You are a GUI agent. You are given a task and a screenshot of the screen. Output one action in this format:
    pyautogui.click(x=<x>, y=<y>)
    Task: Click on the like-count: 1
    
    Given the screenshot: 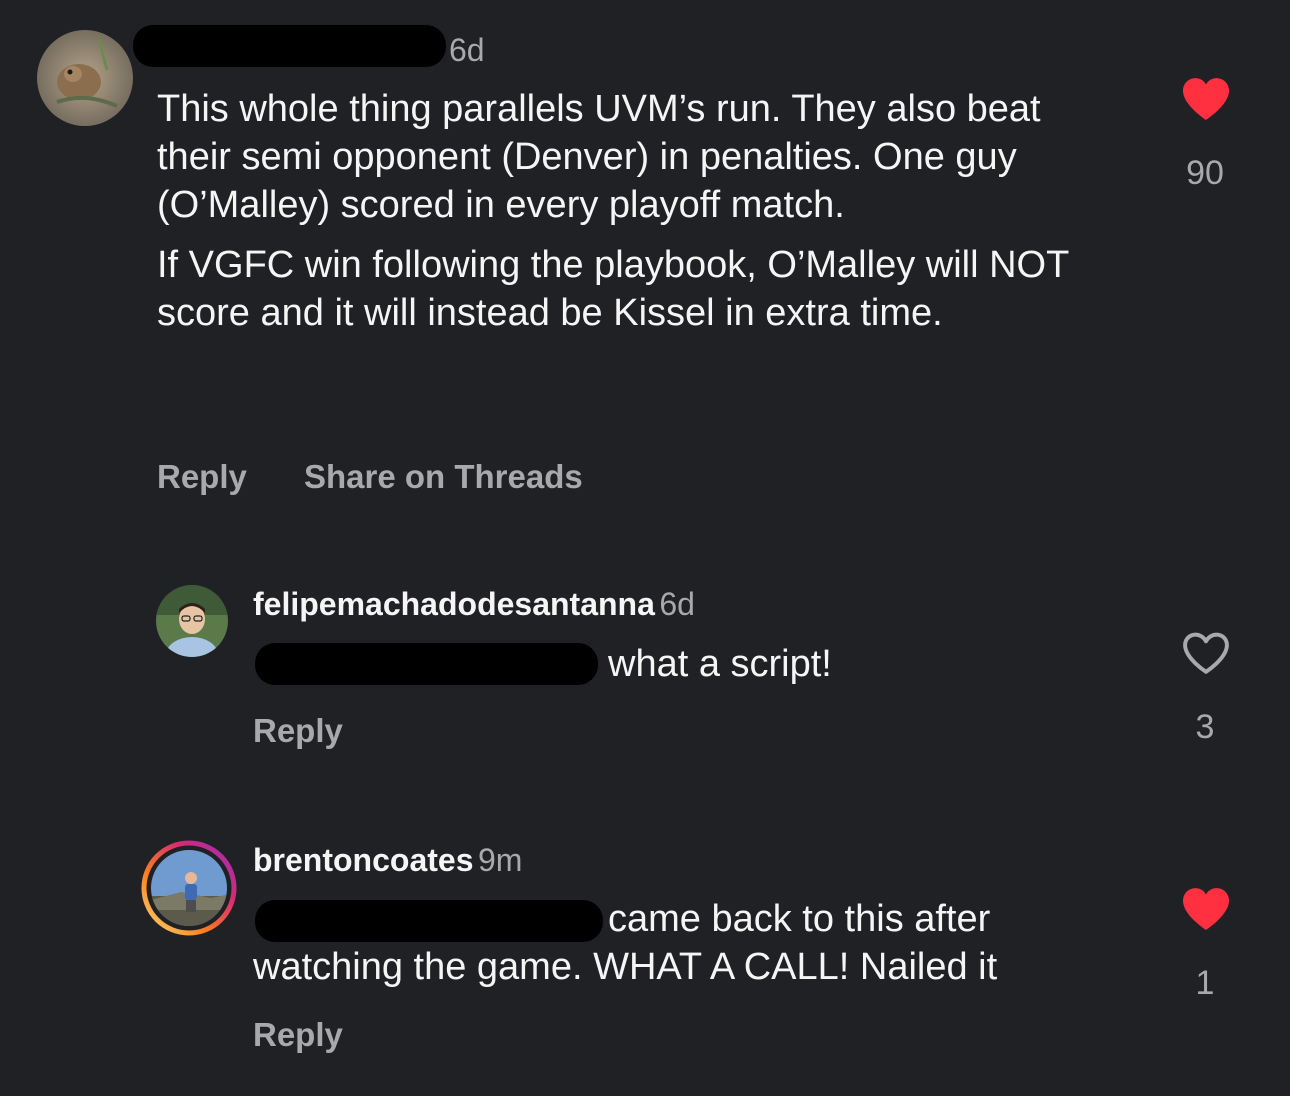 What is the action you would take?
    pyautogui.click(x=1205, y=983)
    